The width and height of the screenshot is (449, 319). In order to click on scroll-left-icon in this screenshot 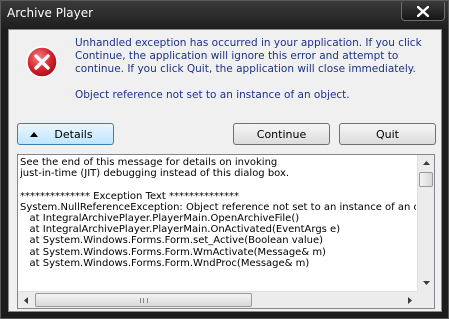, I will do `click(26, 300)`.